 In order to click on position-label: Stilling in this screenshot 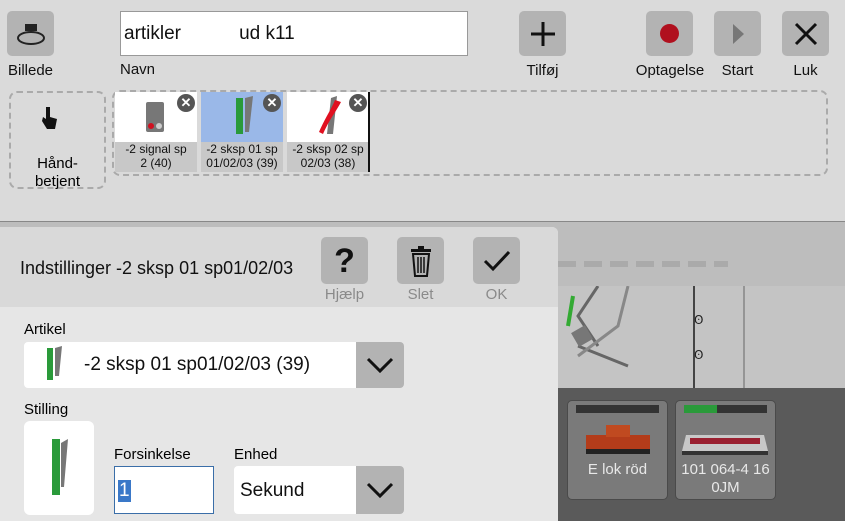, I will do `click(46, 409)`.